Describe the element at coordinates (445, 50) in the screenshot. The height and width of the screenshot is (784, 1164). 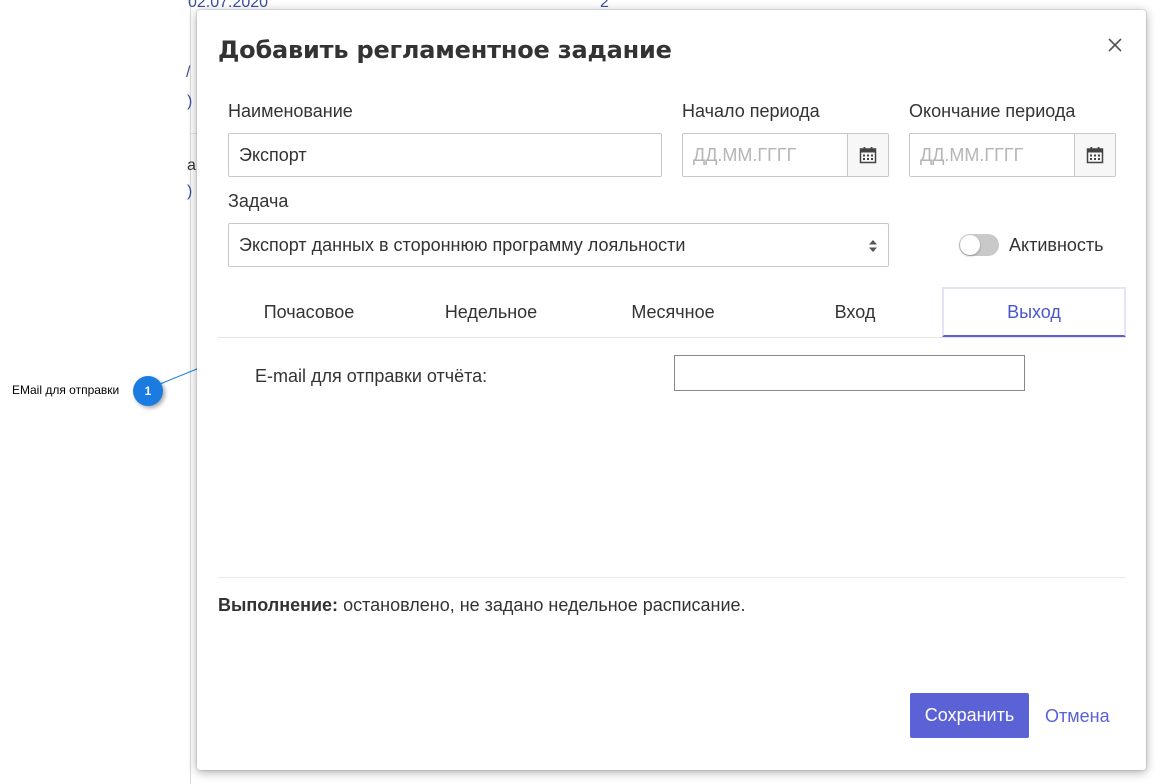
I see `dialog-title: Добавить регламентное задание` at that location.